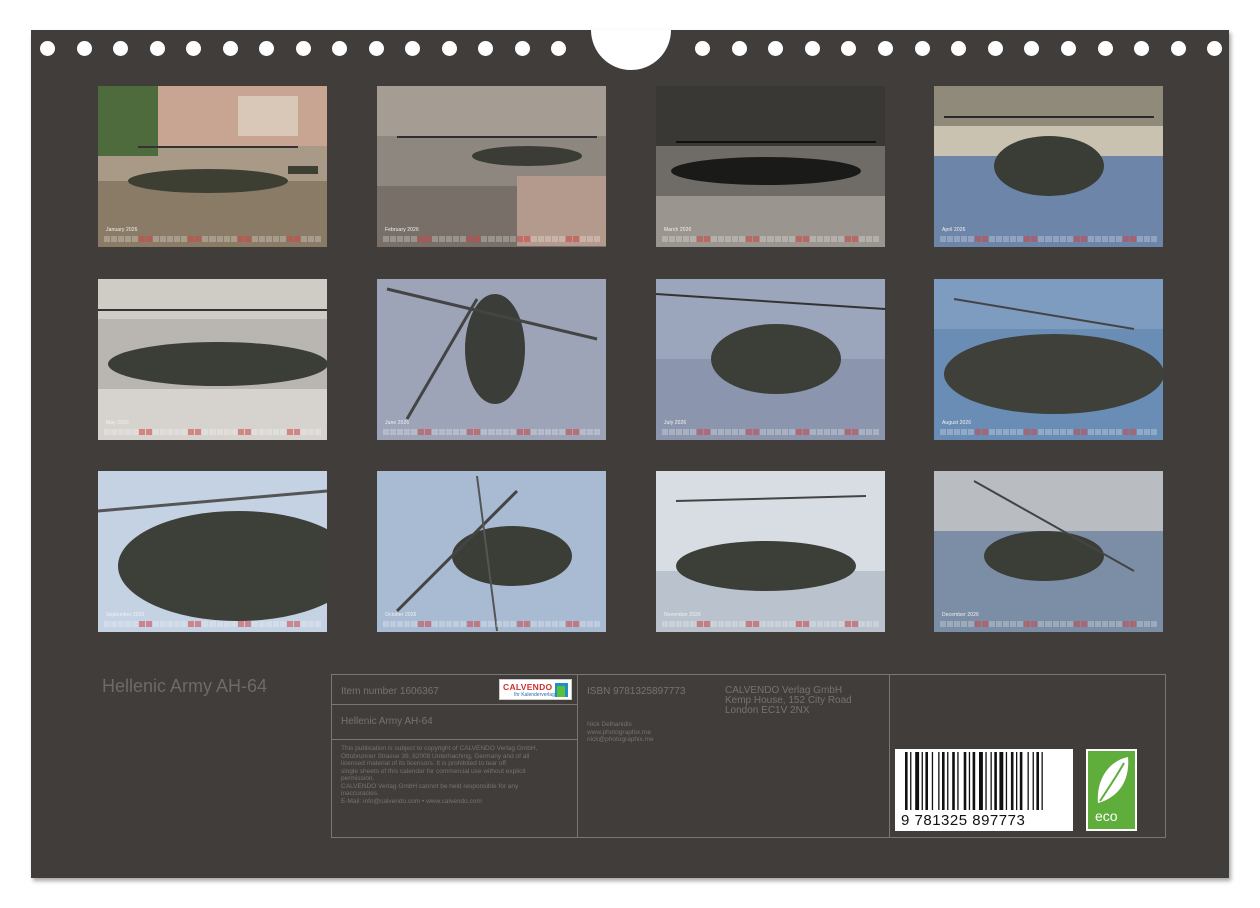 The height and width of the screenshot is (908, 1260). What do you see at coordinates (491, 551) in the screenshot?
I see `month-thumbnail-october: October 2026` at bounding box center [491, 551].